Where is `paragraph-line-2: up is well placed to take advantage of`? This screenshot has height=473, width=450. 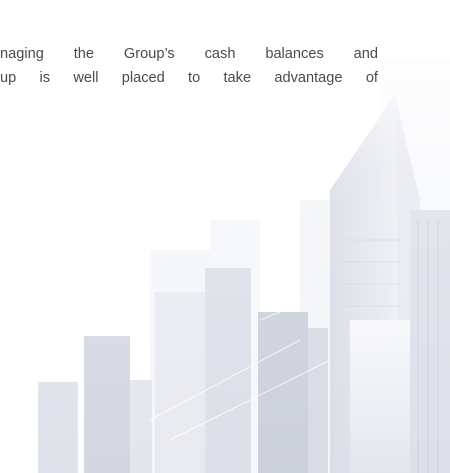 paragraph-line-2: up is well placed to take advantage of is located at coordinates (189, 78).